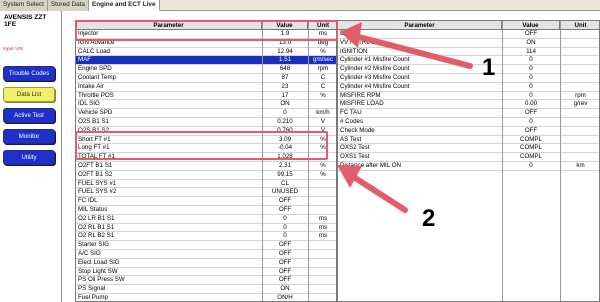  I want to click on table-row: Engine SPD 648 rpm, so click(206, 69).